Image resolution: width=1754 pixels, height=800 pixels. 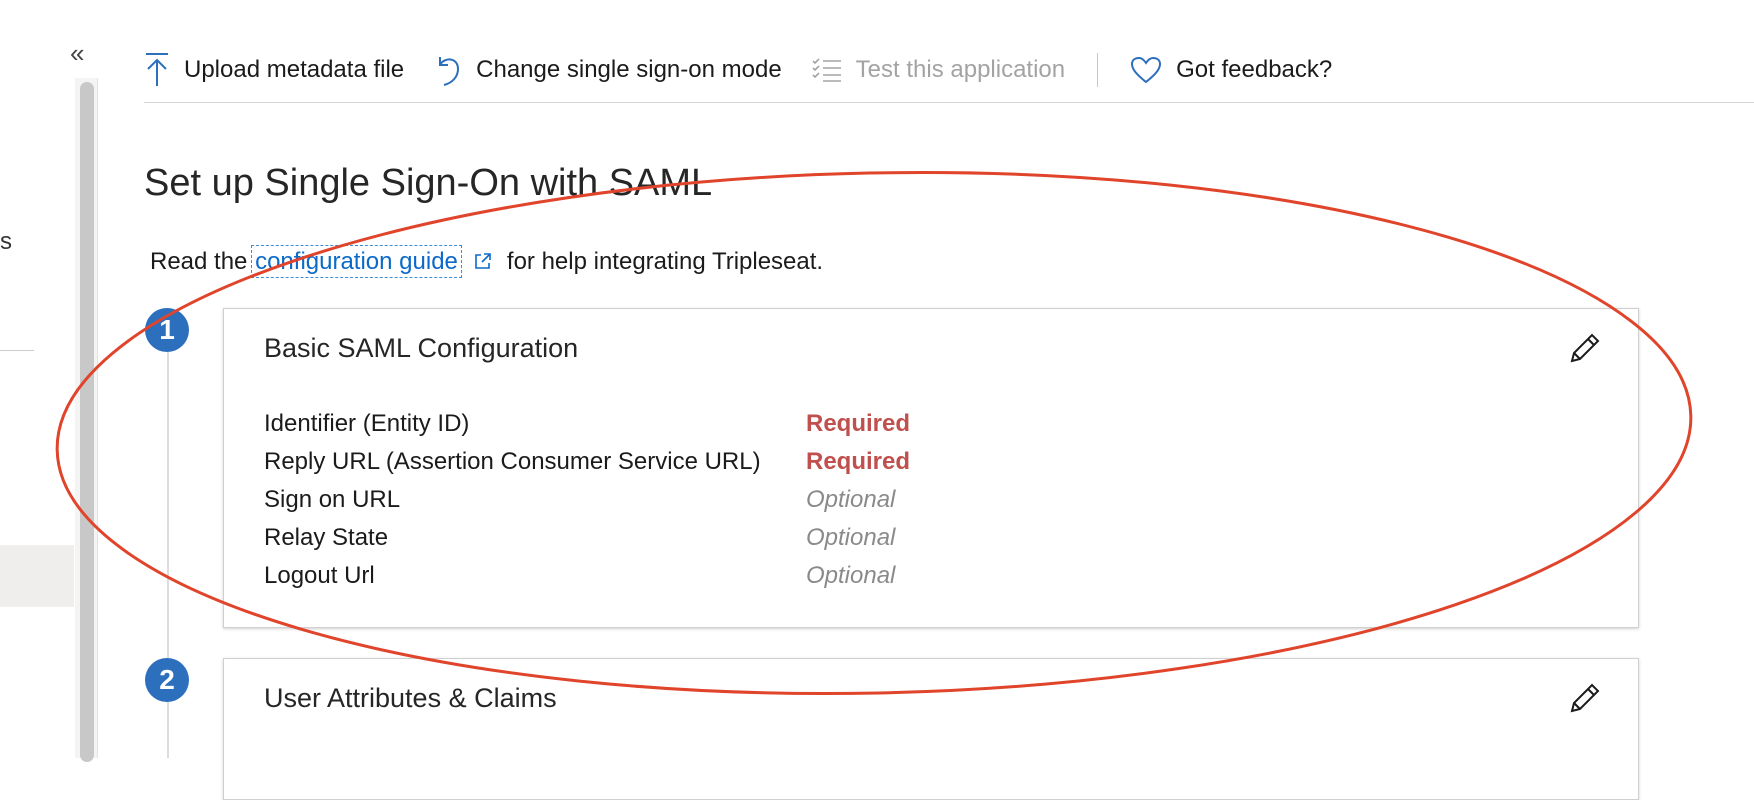 What do you see at coordinates (629, 69) in the screenshot?
I see `change-sso-mode-label: Change single sign-on mode` at bounding box center [629, 69].